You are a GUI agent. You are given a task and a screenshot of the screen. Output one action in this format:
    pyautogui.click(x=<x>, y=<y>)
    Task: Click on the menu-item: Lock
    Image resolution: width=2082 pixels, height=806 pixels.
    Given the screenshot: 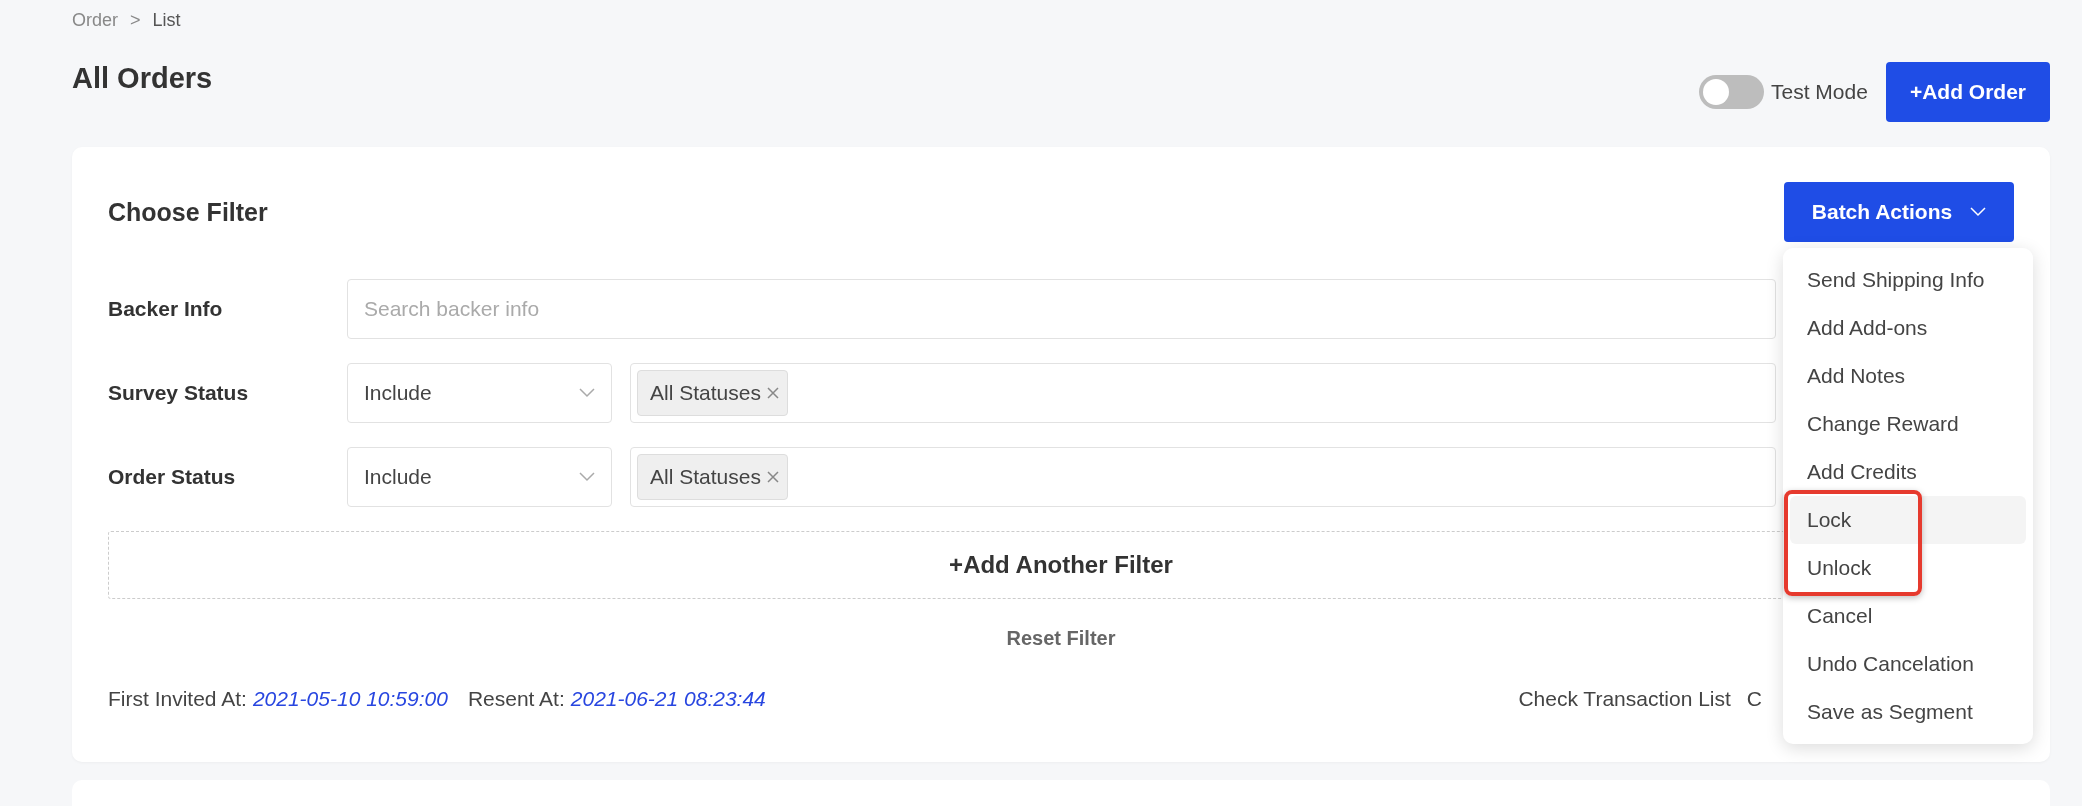 What is the action you would take?
    pyautogui.click(x=1908, y=520)
    